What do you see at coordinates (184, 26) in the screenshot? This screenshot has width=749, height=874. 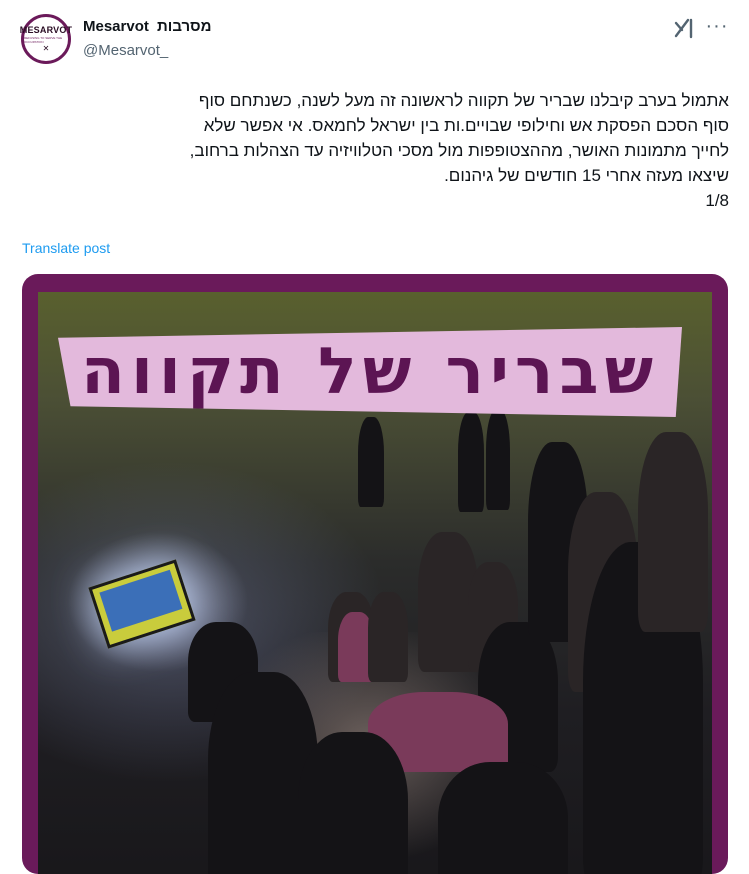 I see `author-name-he: מסרבות` at bounding box center [184, 26].